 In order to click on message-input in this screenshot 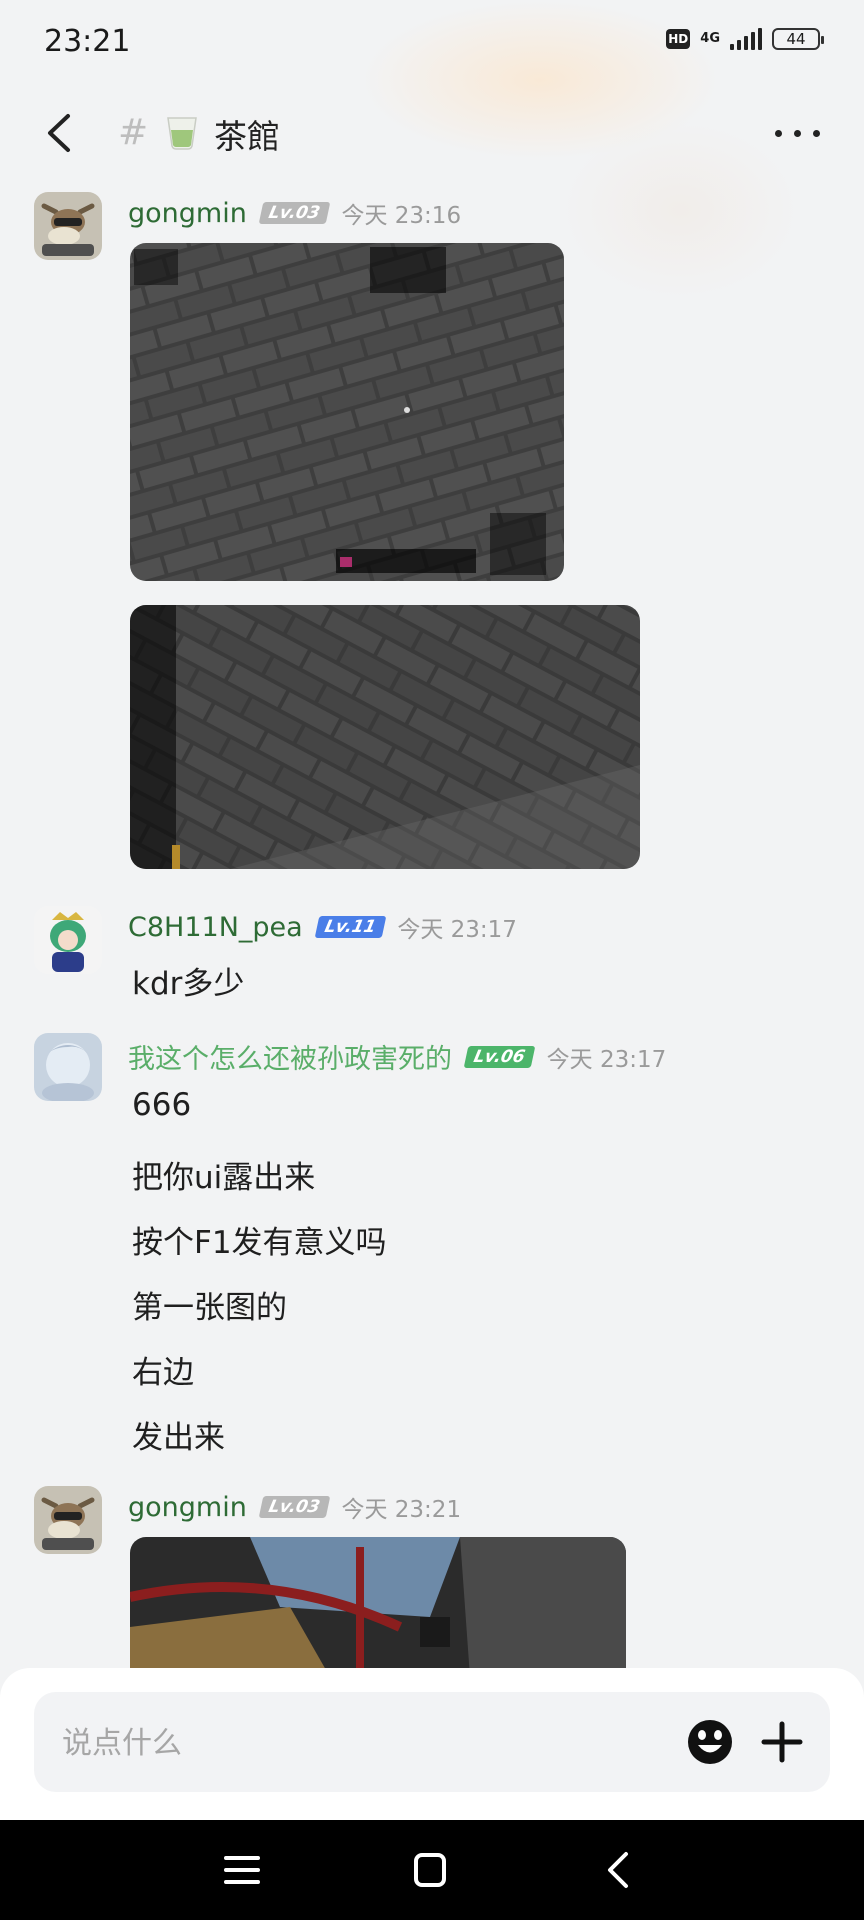, I will do `click(362, 1743)`.